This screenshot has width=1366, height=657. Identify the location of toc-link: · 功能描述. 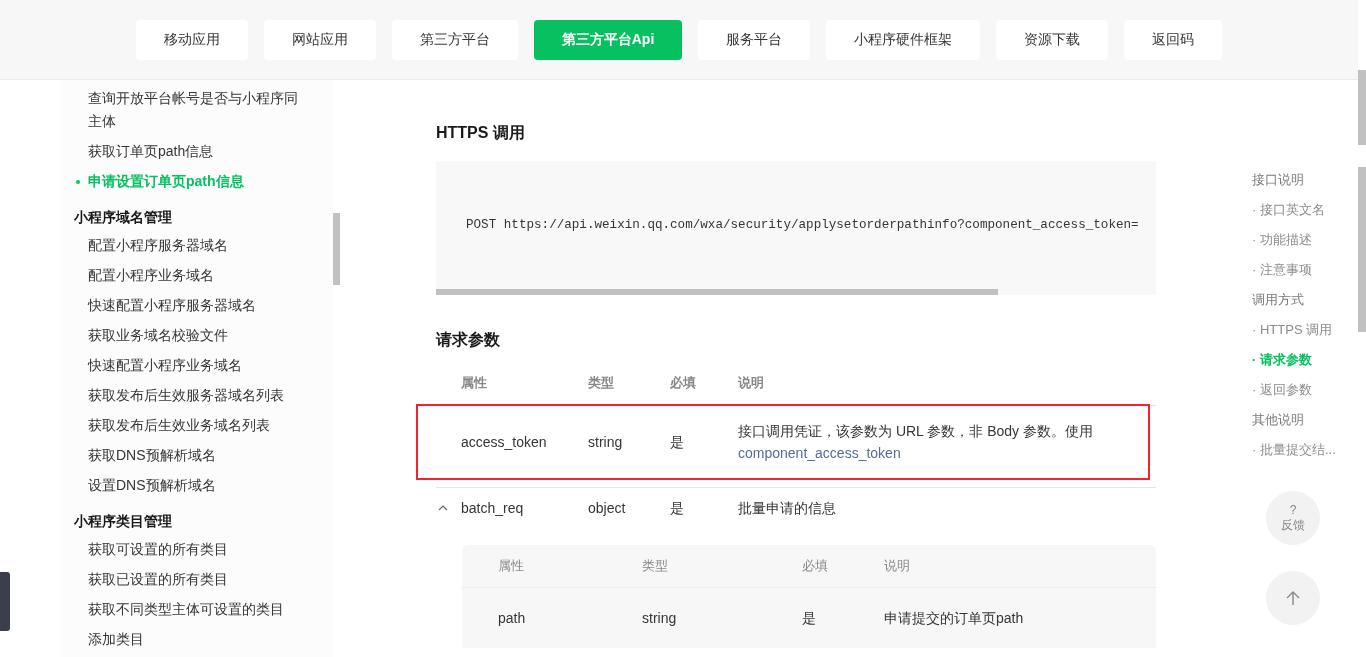
(1303, 240).